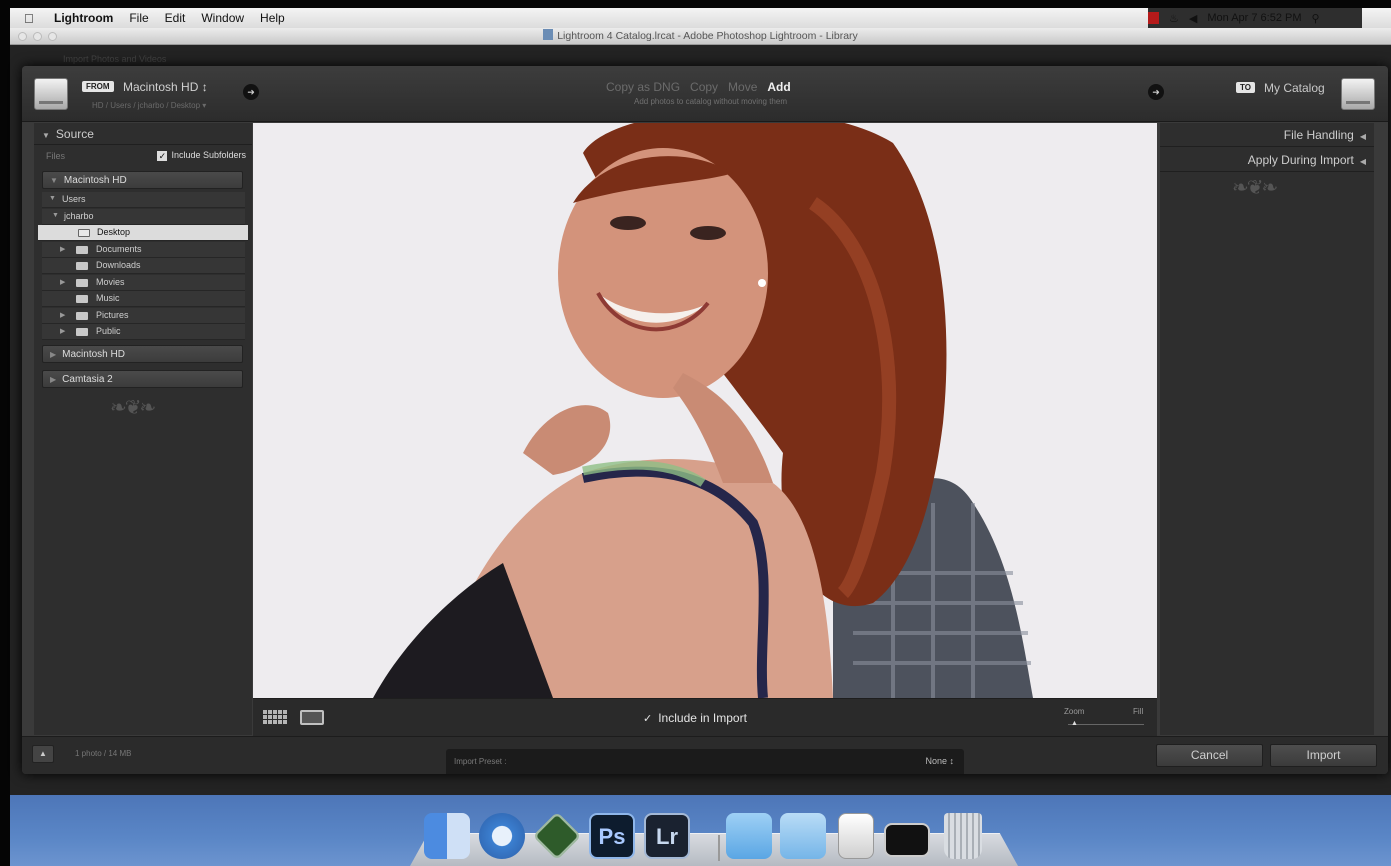 The width and height of the screenshot is (1391, 866). What do you see at coordinates (648, 719) in the screenshot?
I see `checkmark-icon: ✓` at bounding box center [648, 719].